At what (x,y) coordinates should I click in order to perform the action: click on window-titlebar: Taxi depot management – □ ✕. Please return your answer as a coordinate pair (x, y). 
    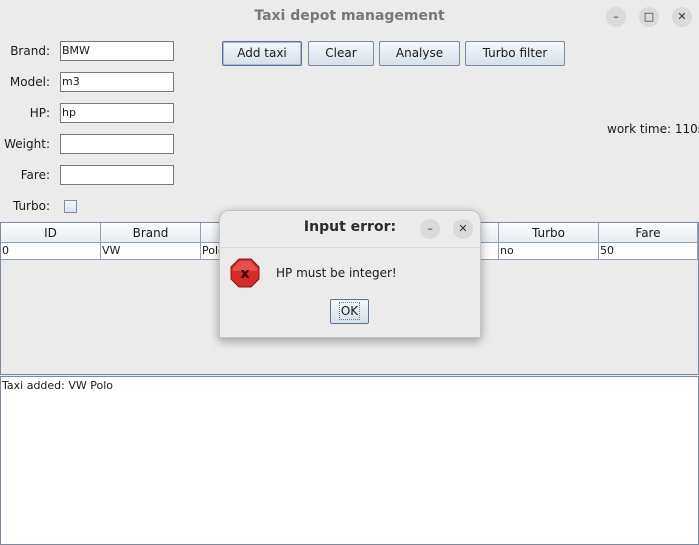
    Looking at the image, I should click on (349, 17).